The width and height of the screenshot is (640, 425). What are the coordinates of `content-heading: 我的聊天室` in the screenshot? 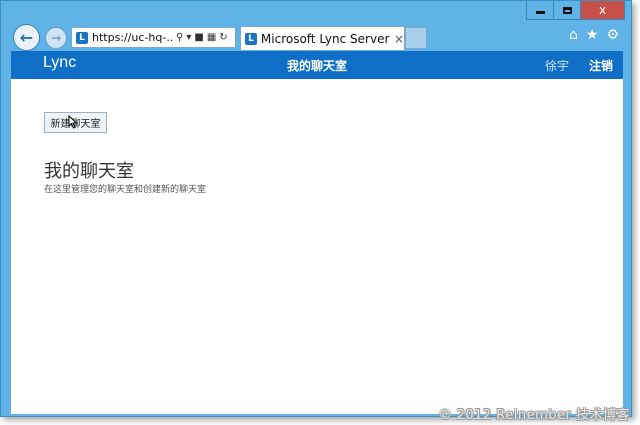 It's located at (89, 171).